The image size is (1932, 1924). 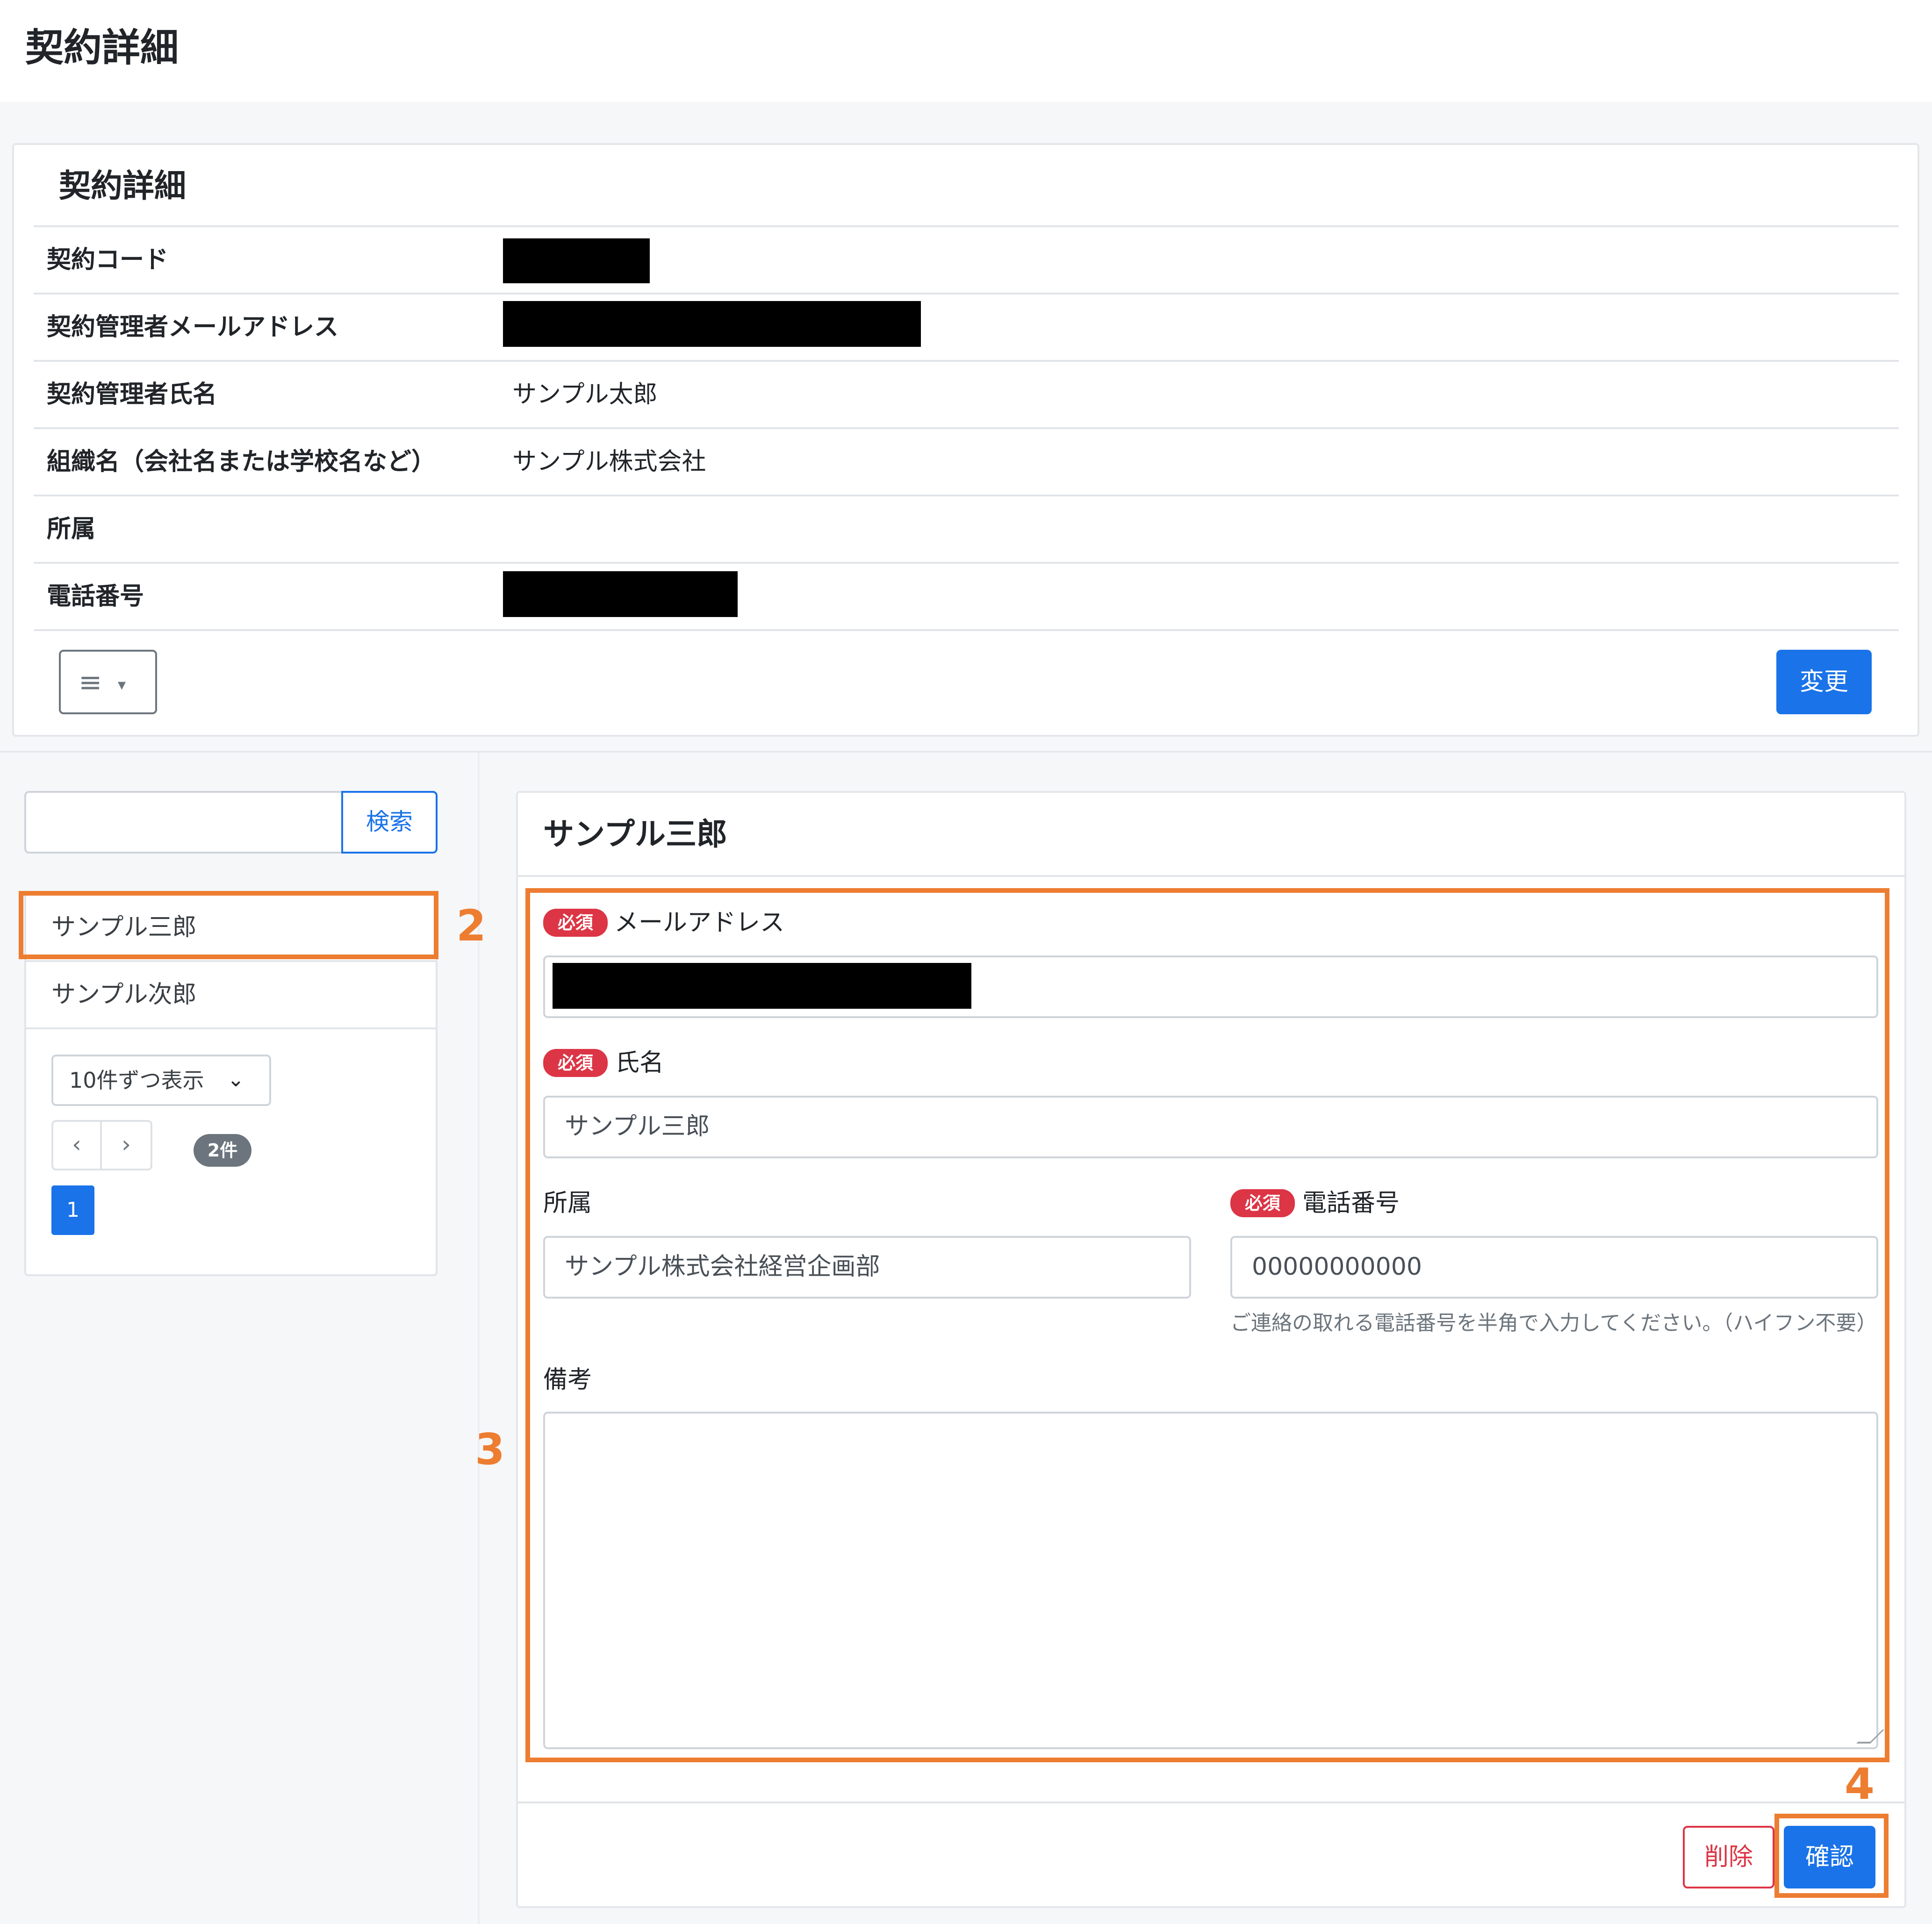 I want to click on prev-page-button: ‹, so click(x=77, y=1145).